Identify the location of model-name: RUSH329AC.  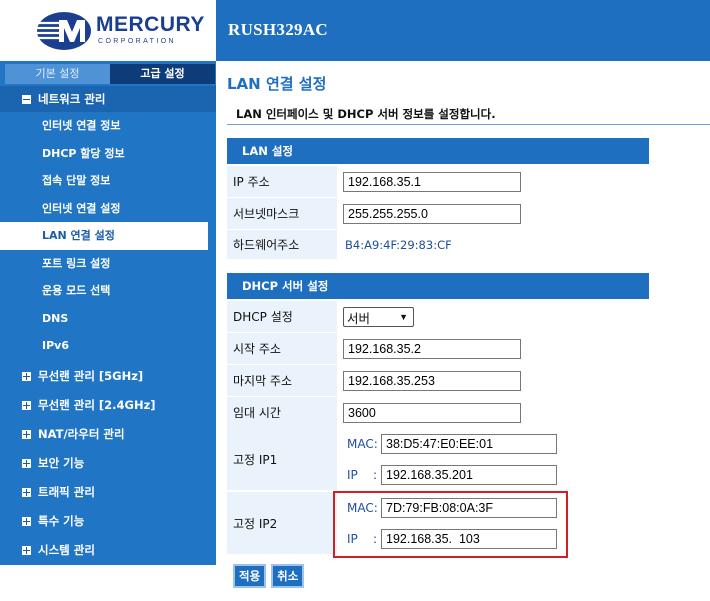
(278, 29).